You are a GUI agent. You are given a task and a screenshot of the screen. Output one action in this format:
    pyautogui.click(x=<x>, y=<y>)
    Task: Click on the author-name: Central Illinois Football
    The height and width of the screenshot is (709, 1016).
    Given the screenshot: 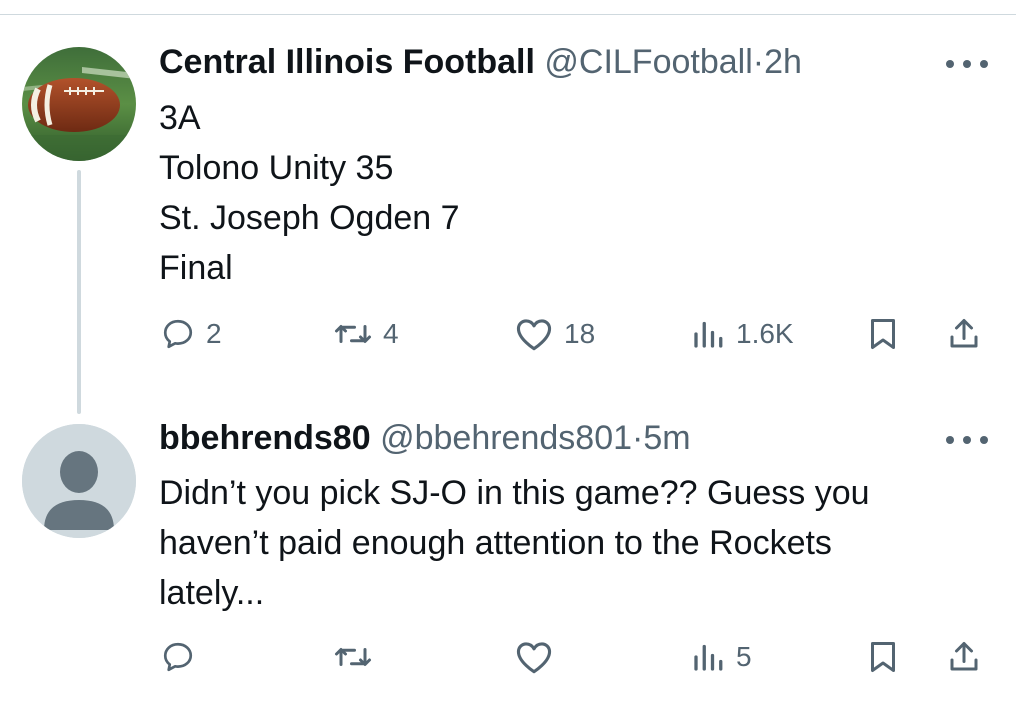 What is the action you would take?
    pyautogui.click(x=347, y=62)
    